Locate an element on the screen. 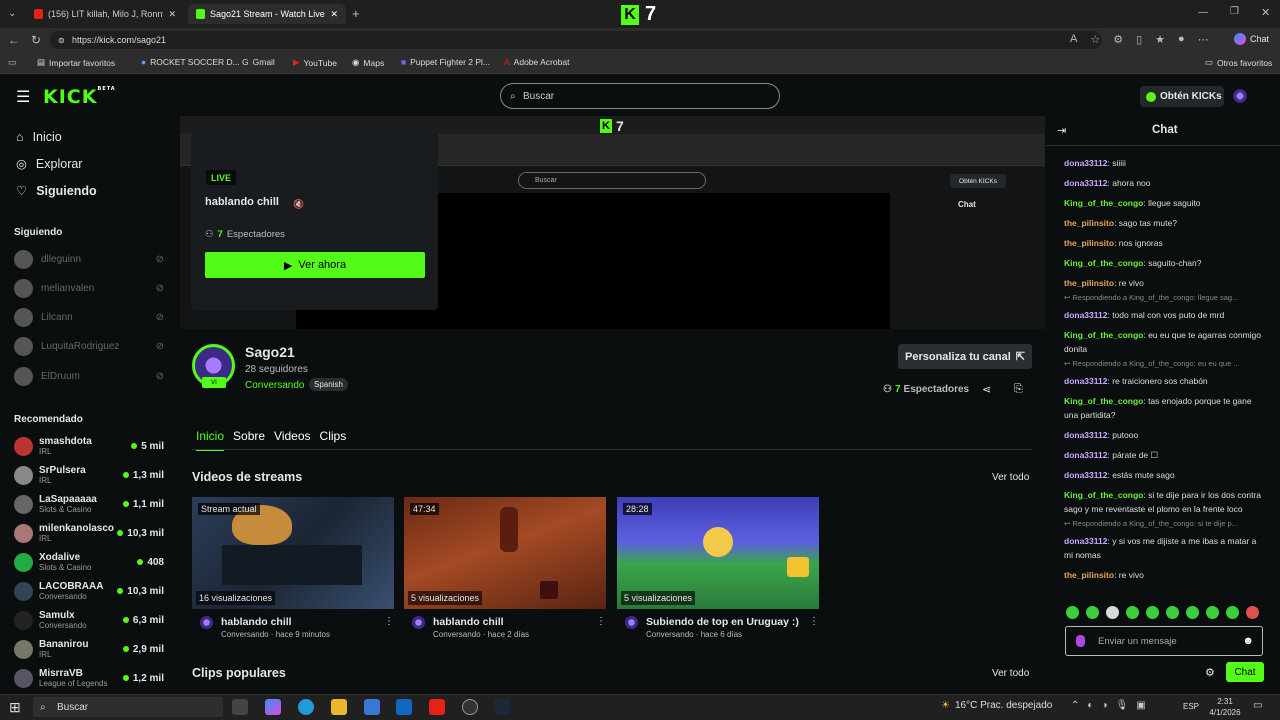  tray-chevron-icon: ⌃ is located at coordinates (1075, 705).